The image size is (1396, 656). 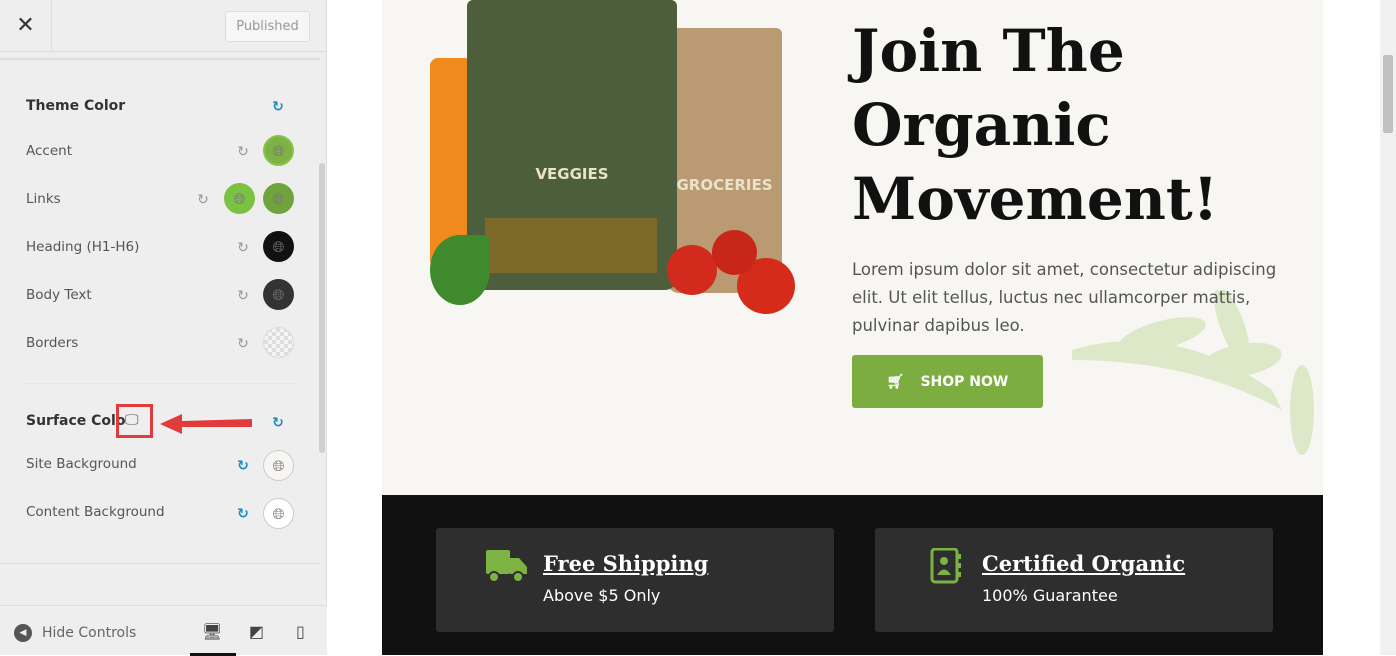 I want to click on hide-controls-label: Hide Controls, so click(x=89, y=633).